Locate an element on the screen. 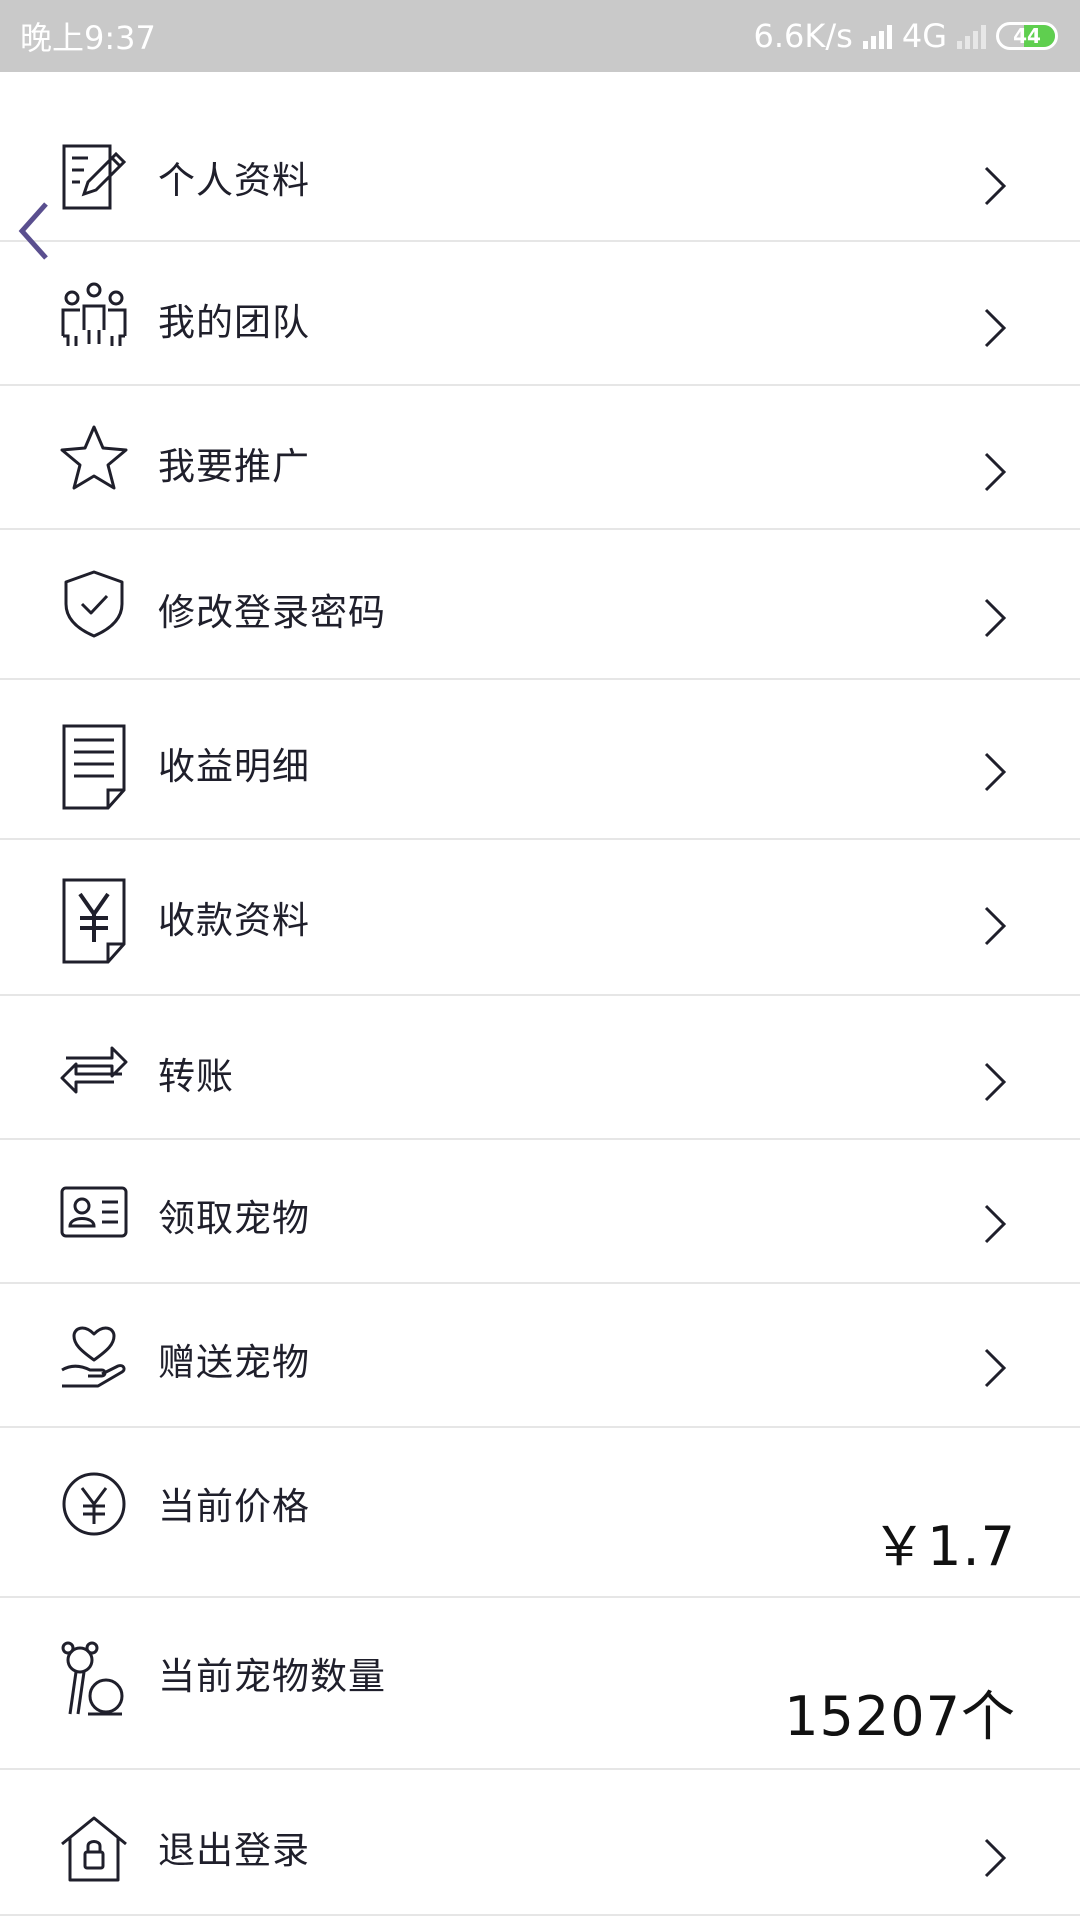 The height and width of the screenshot is (1920, 1080). menu-item-earnings-details: 收益明细 is located at coordinates (540, 760).